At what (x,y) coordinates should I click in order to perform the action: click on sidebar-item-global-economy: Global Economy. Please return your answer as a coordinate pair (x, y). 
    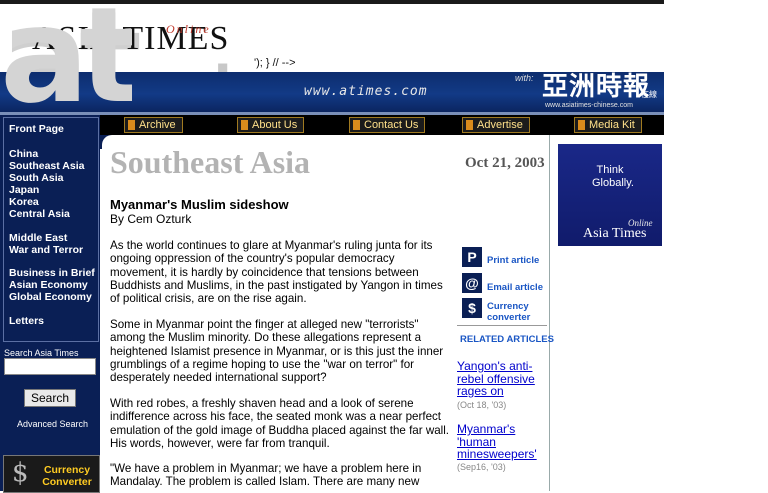
    Looking at the image, I should click on (50, 297).